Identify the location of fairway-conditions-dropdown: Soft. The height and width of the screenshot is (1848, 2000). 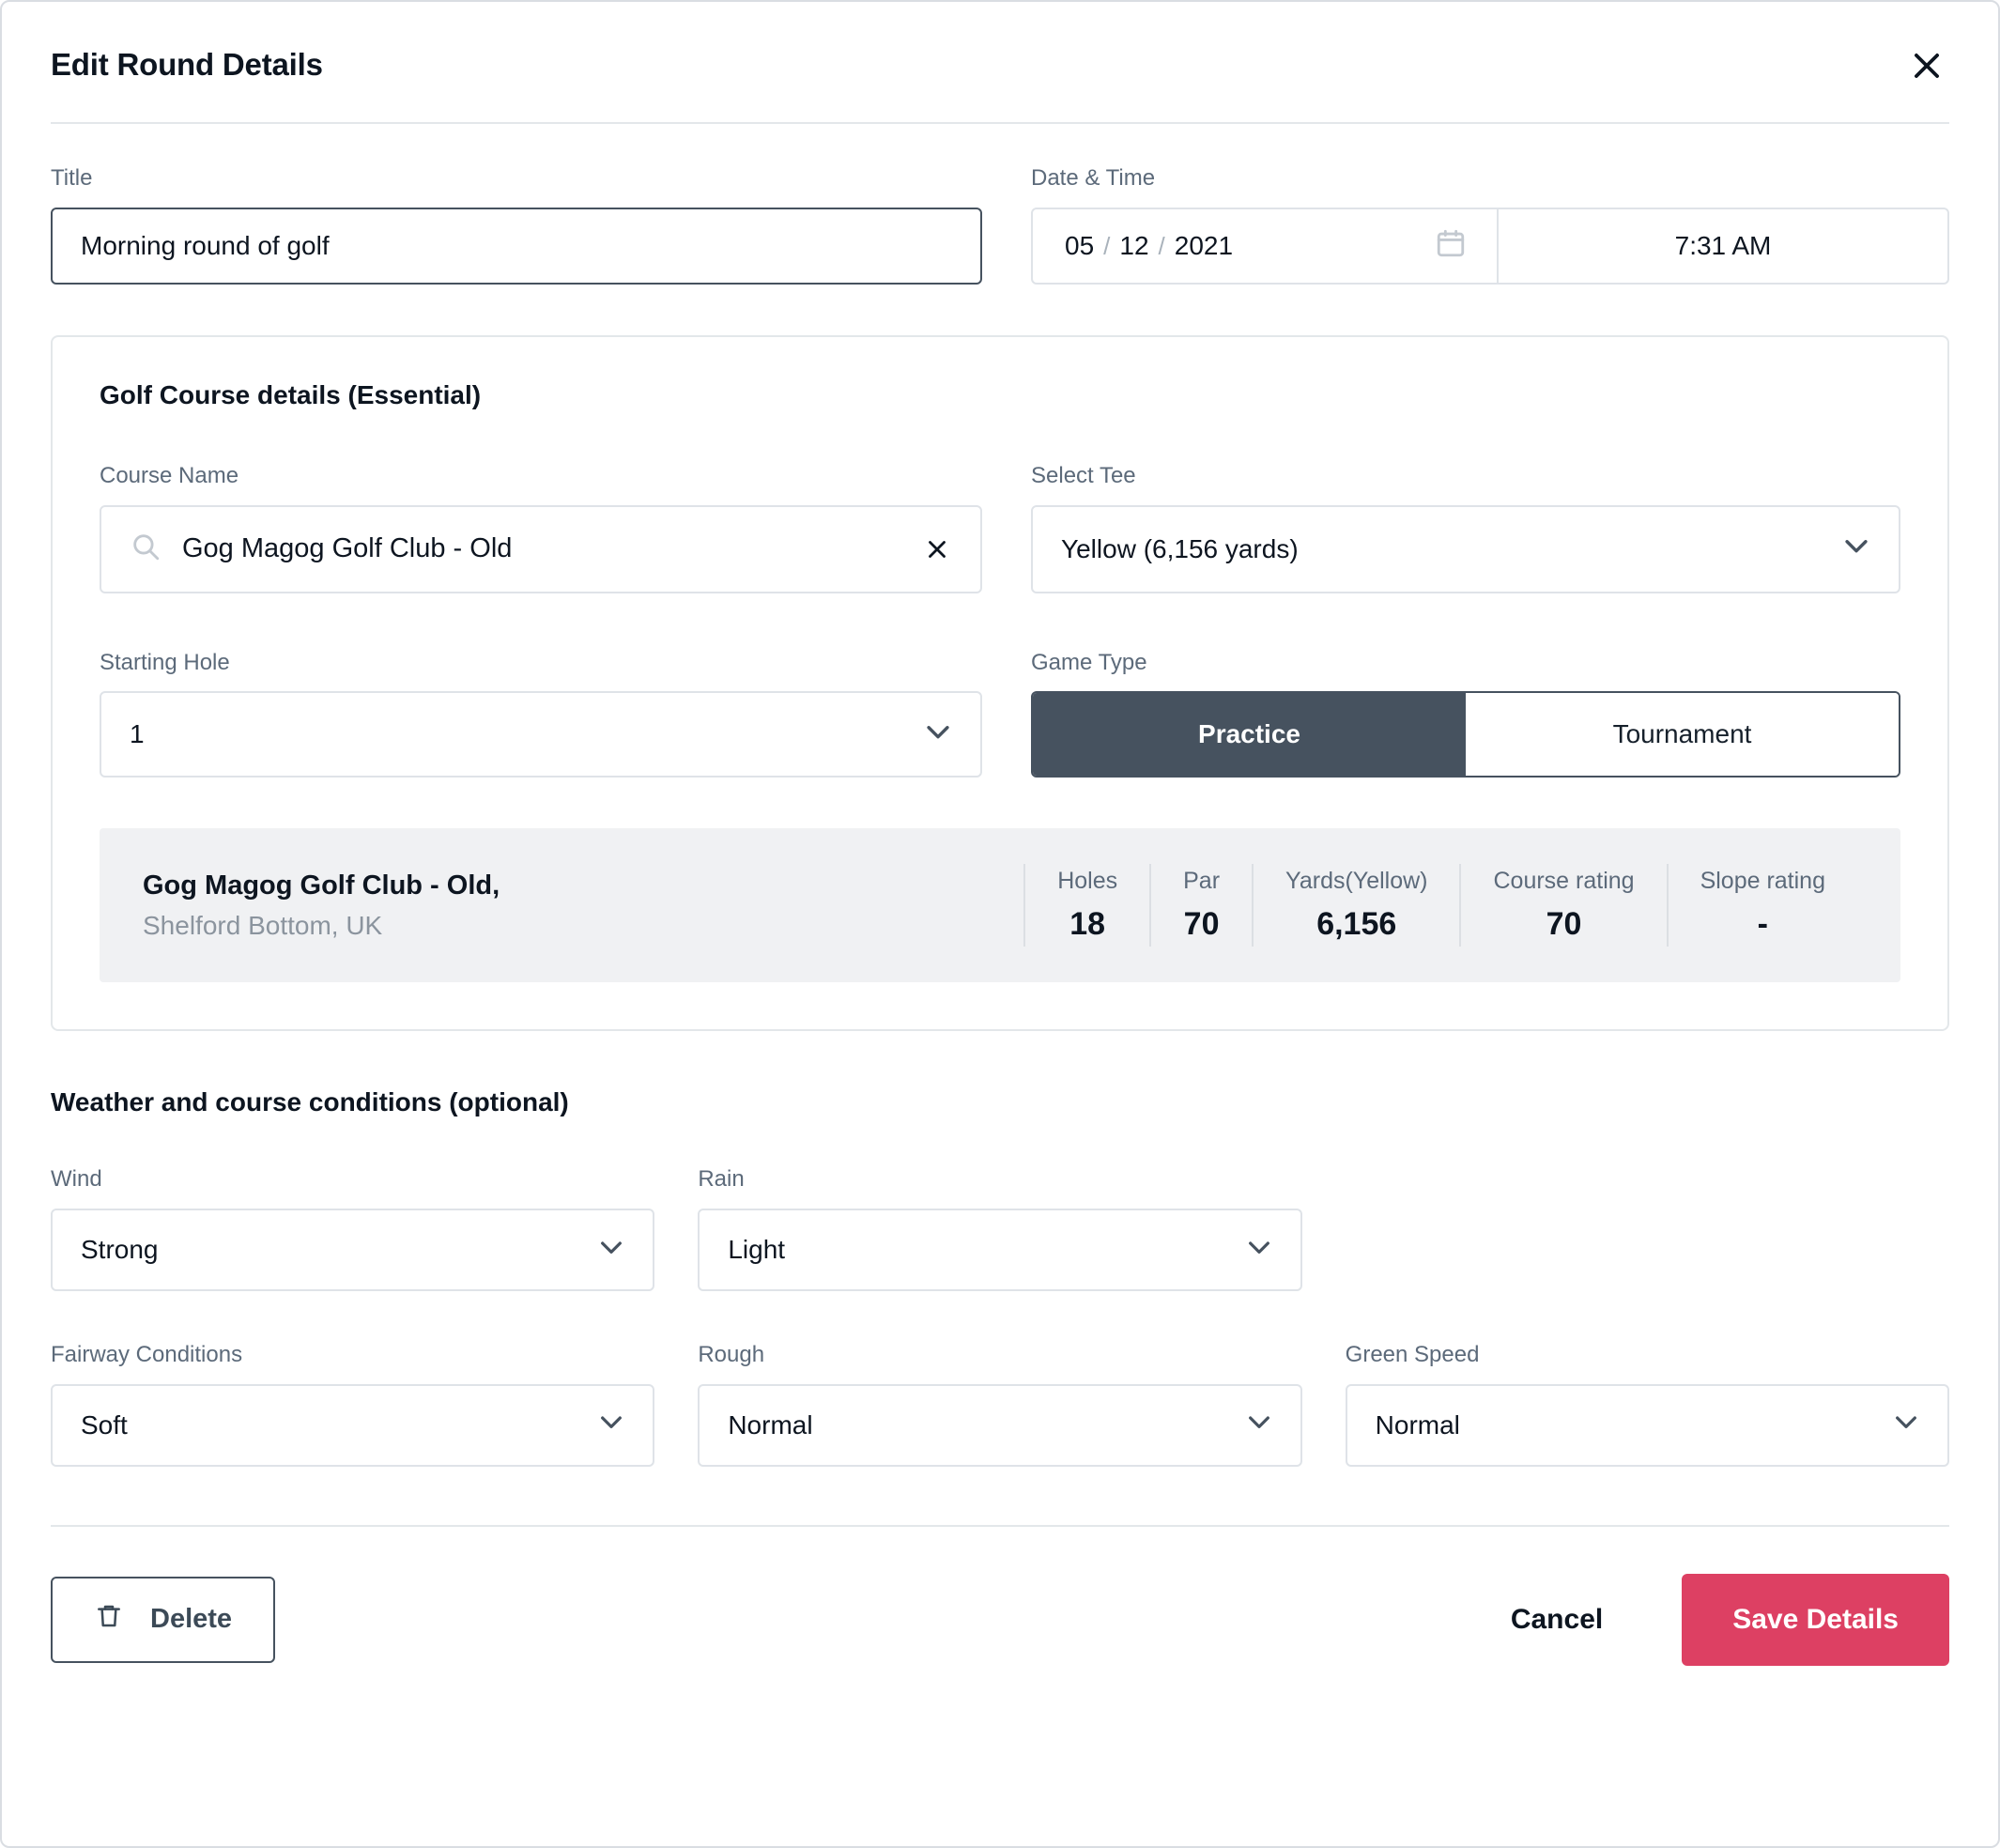
(353, 1425).